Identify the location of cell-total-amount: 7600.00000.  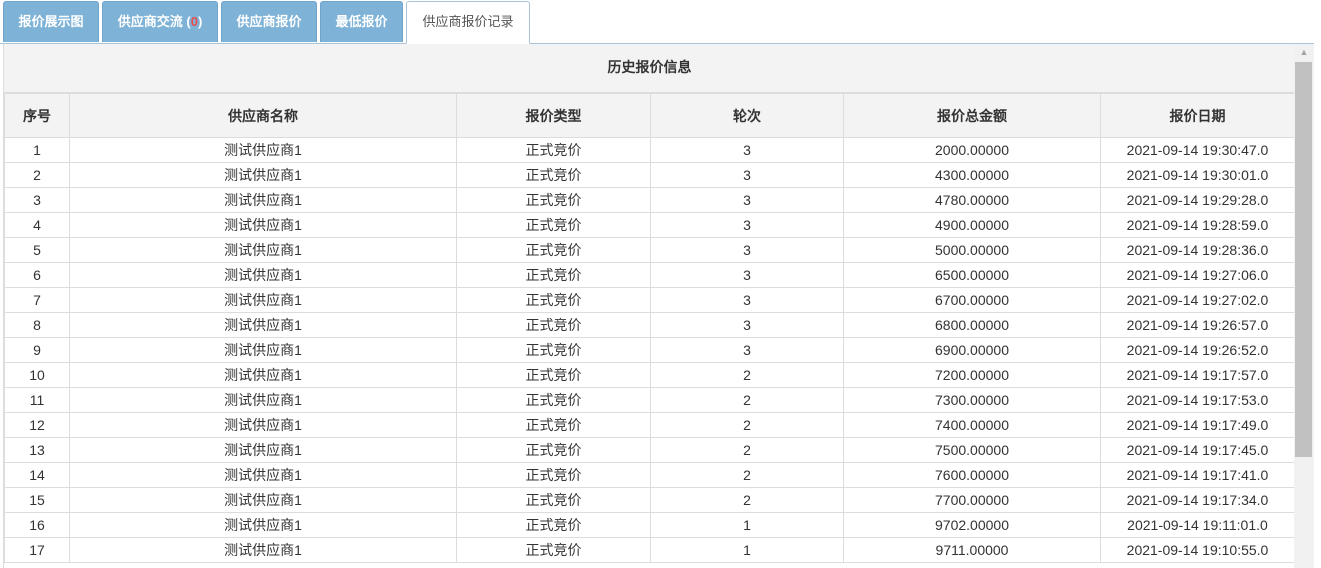
(972, 475).